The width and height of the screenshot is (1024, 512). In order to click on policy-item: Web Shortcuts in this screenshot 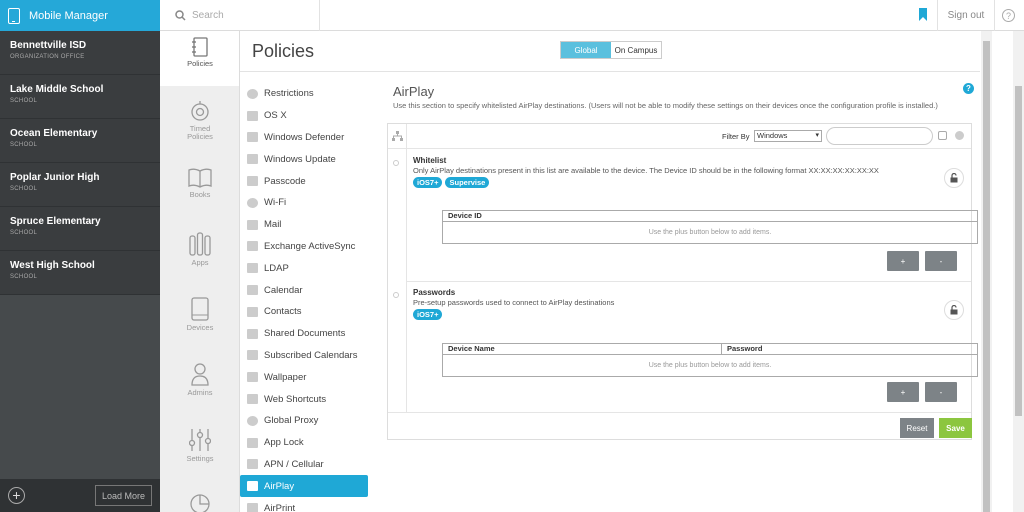, I will do `click(305, 399)`.